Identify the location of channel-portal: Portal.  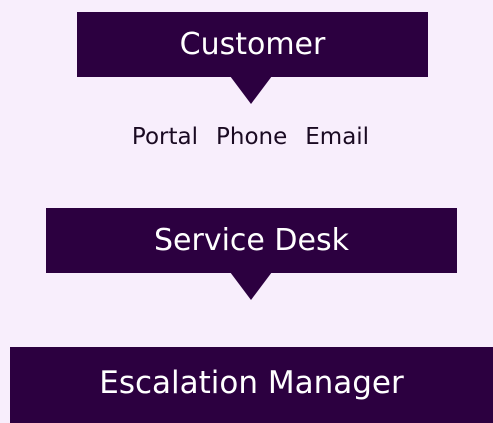
(165, 137).